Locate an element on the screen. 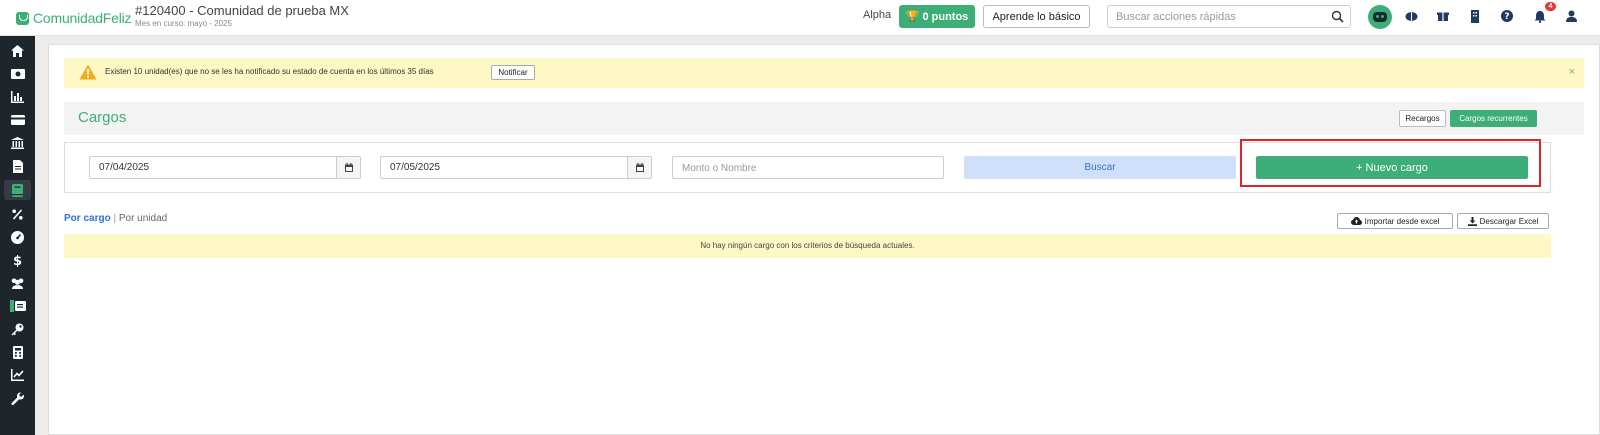 The image size is (1600, 435). import-excel-button: Importar desde excel is located at coordinates (1395, 221).